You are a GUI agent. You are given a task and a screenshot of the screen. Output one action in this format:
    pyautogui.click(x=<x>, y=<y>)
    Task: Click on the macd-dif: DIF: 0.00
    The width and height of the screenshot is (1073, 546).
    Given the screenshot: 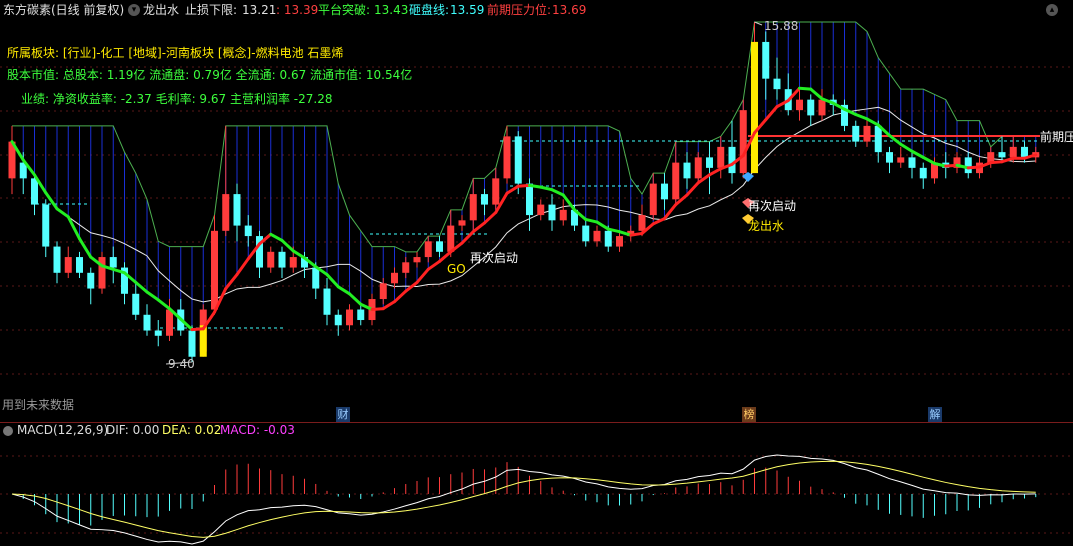 What is the action you would take?
    pyautogui.click(x=133, y=430)
    